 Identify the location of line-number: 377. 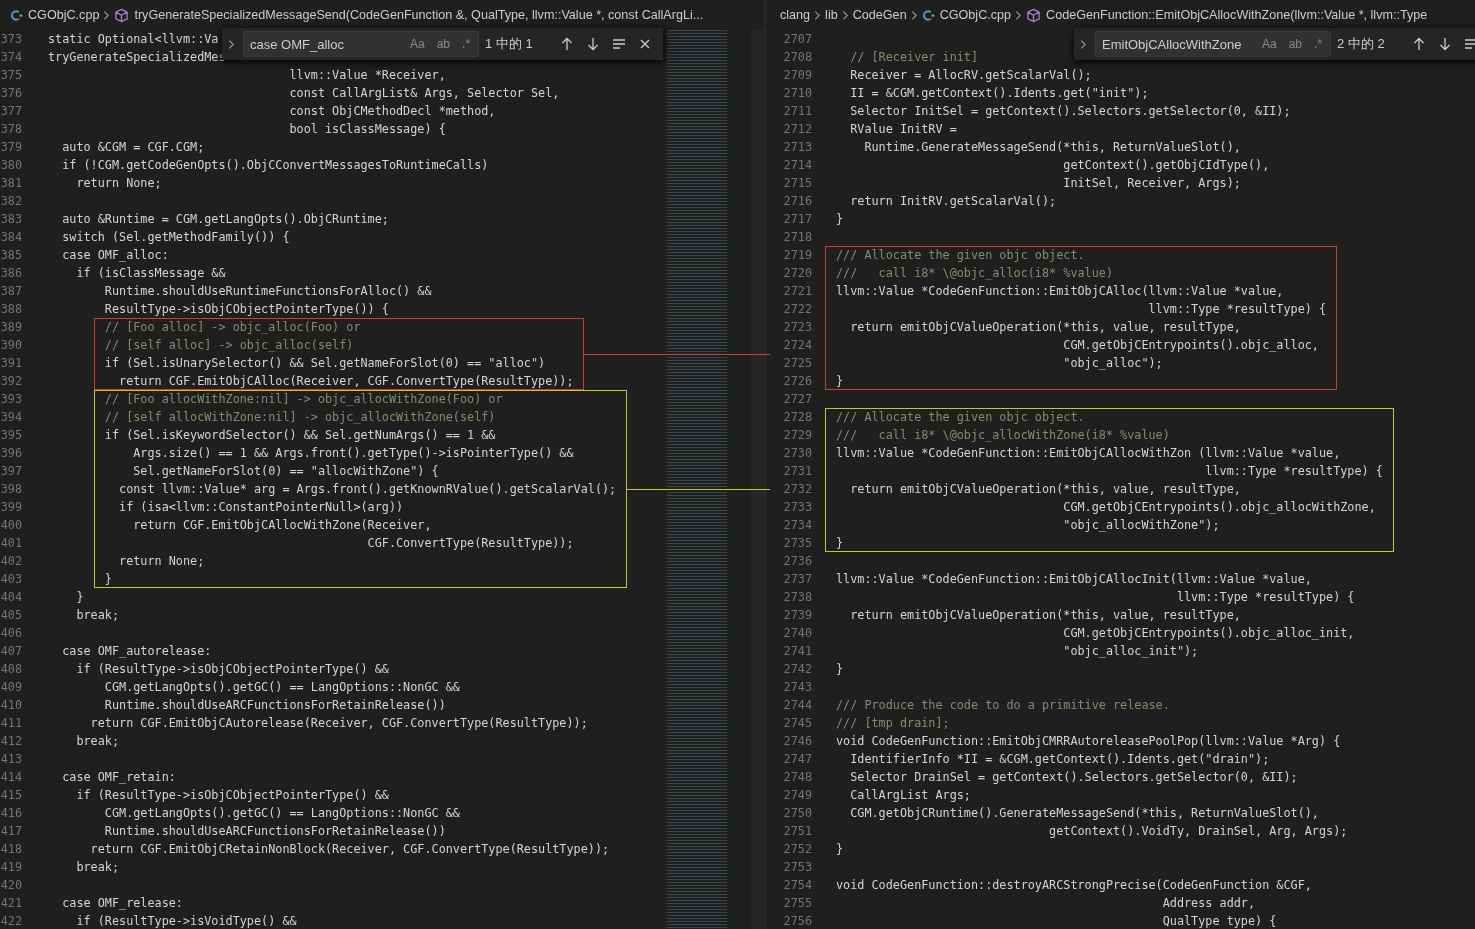
(11, 111).